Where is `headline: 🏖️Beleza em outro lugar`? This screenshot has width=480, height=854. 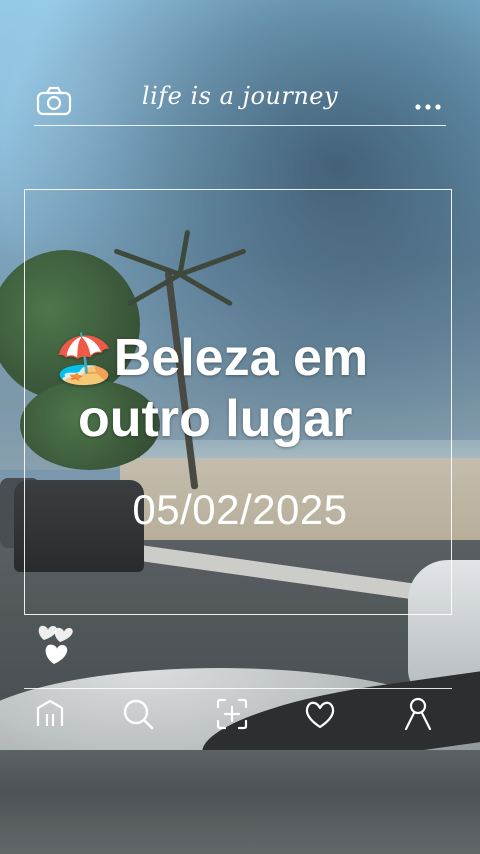
headline: 🏖️Beleza em outro lugar is located at coordinates (254, 388).